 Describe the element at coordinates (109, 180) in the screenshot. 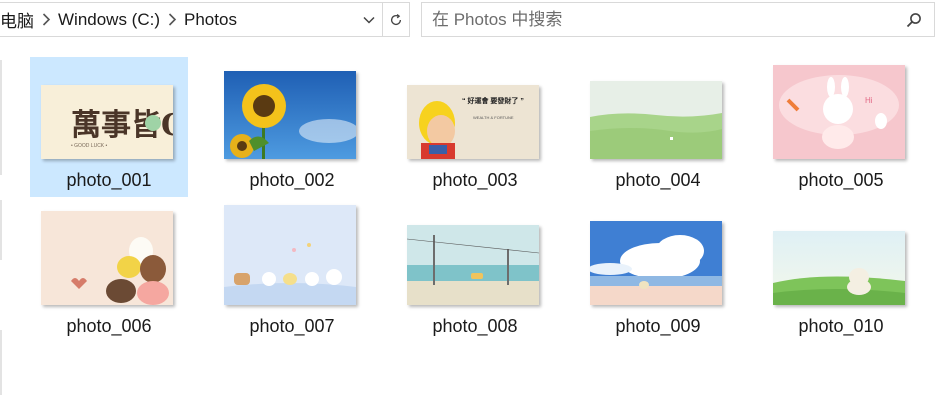

I see `file-name: photo_001` at that location.